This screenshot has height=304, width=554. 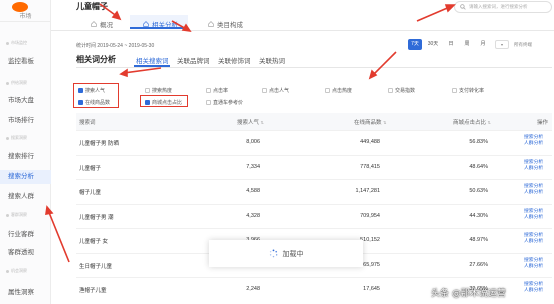 What do you see at coordinates (468, 90) in the screenshot?
I see `indicator-pay-conversion: 支付转化率` at bounding box center [468, 90].